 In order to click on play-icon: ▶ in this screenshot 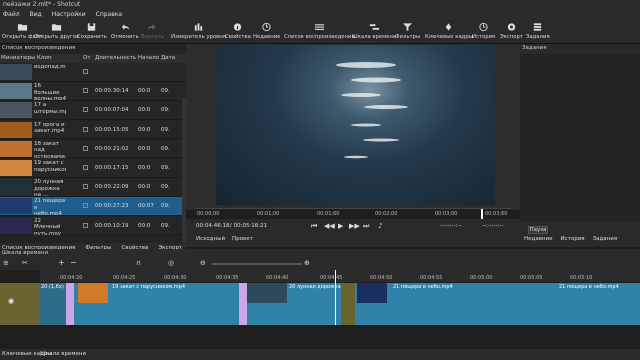, I will do `click(340, 226)`.